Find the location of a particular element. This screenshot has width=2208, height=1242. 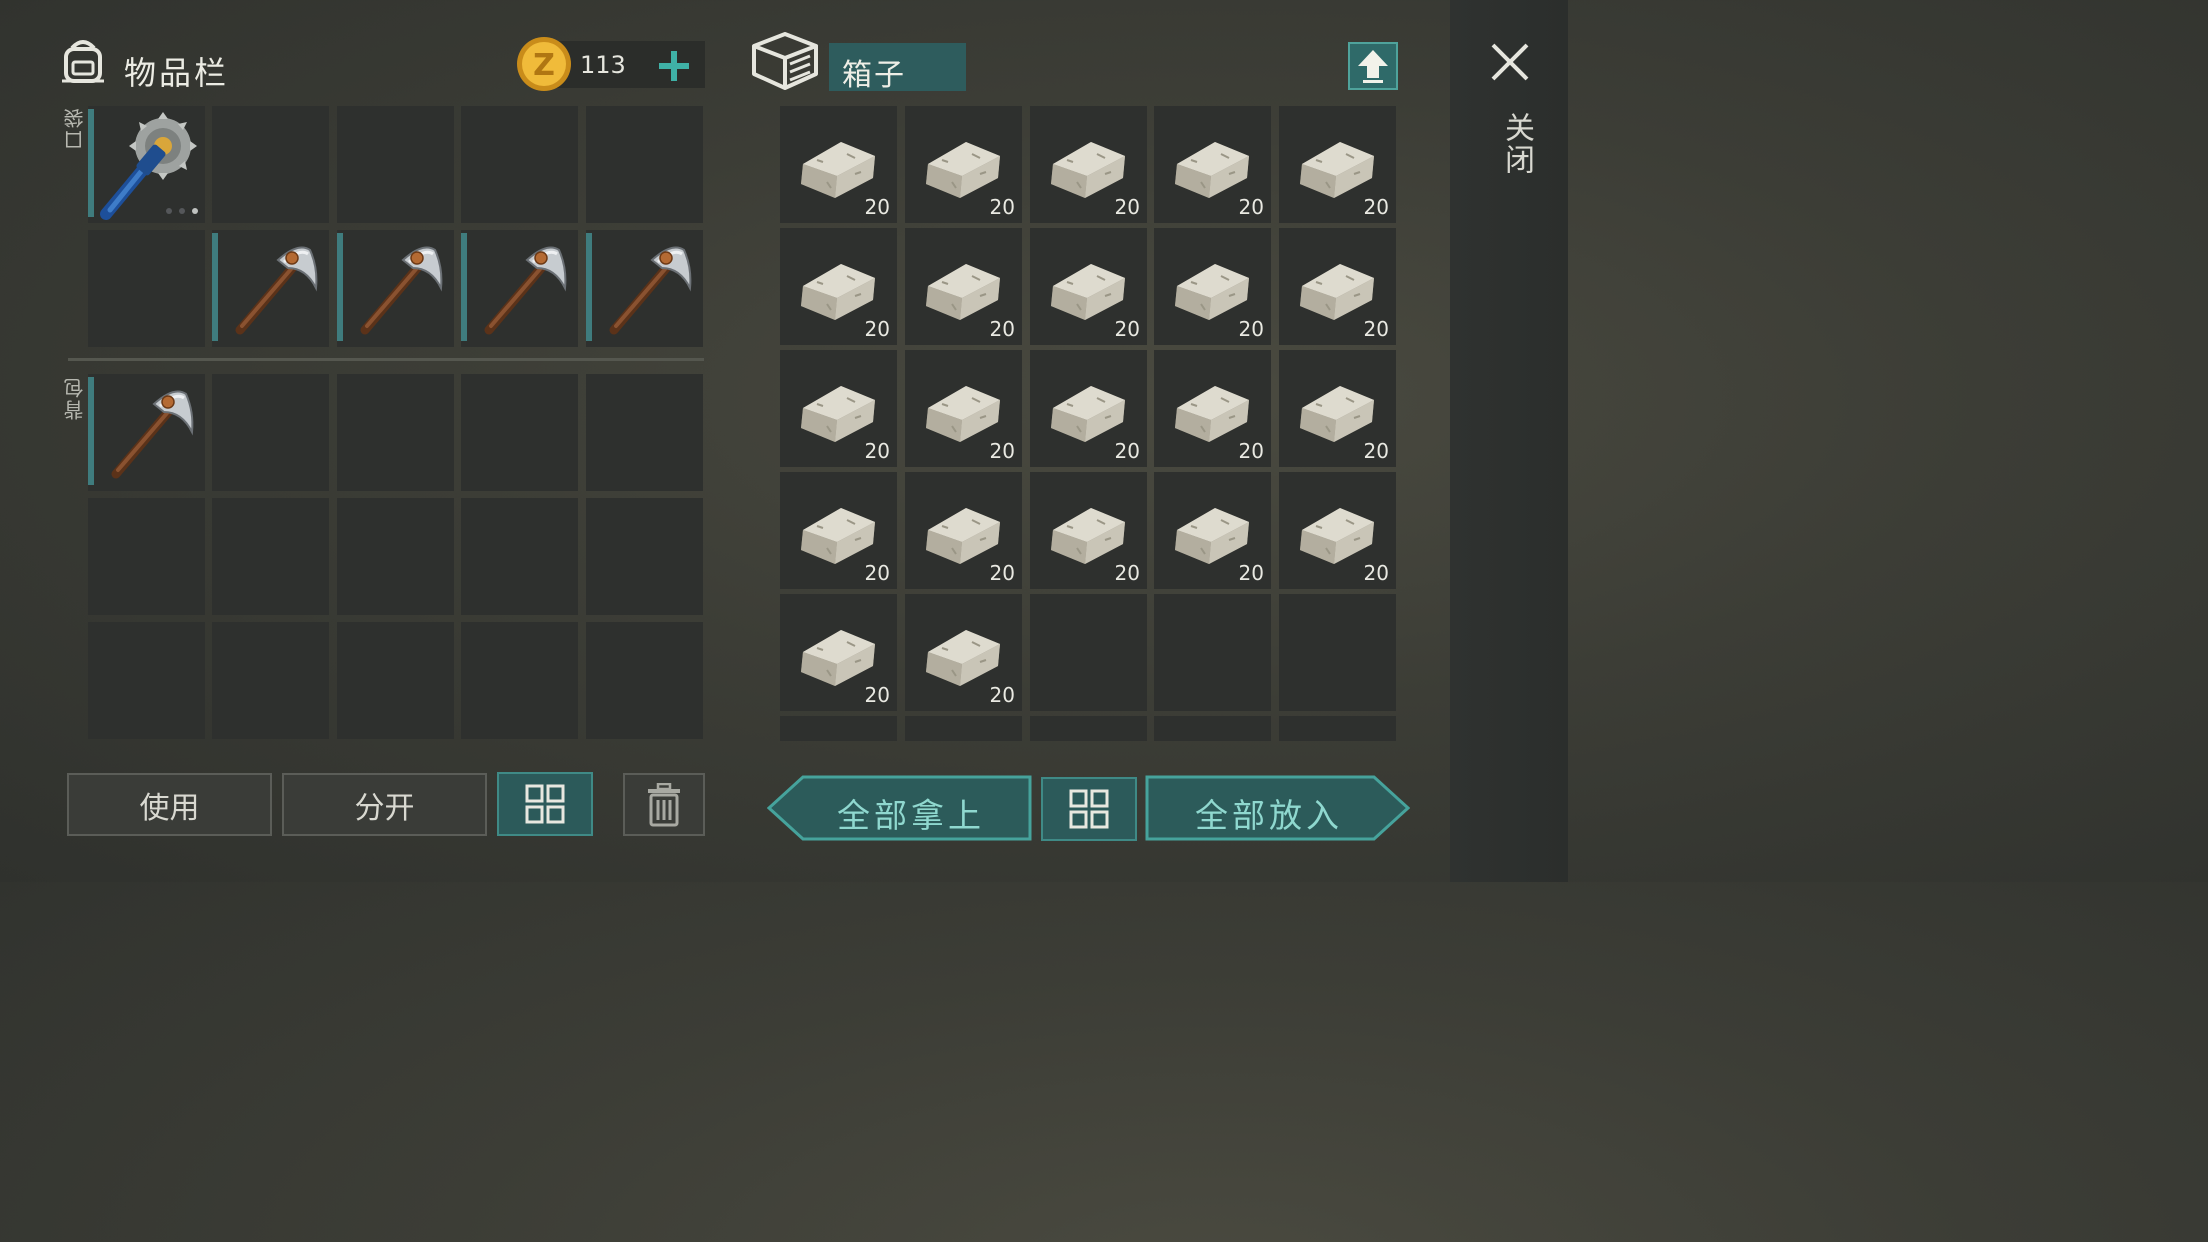

close-icon is located at coordinates (1510, 62).